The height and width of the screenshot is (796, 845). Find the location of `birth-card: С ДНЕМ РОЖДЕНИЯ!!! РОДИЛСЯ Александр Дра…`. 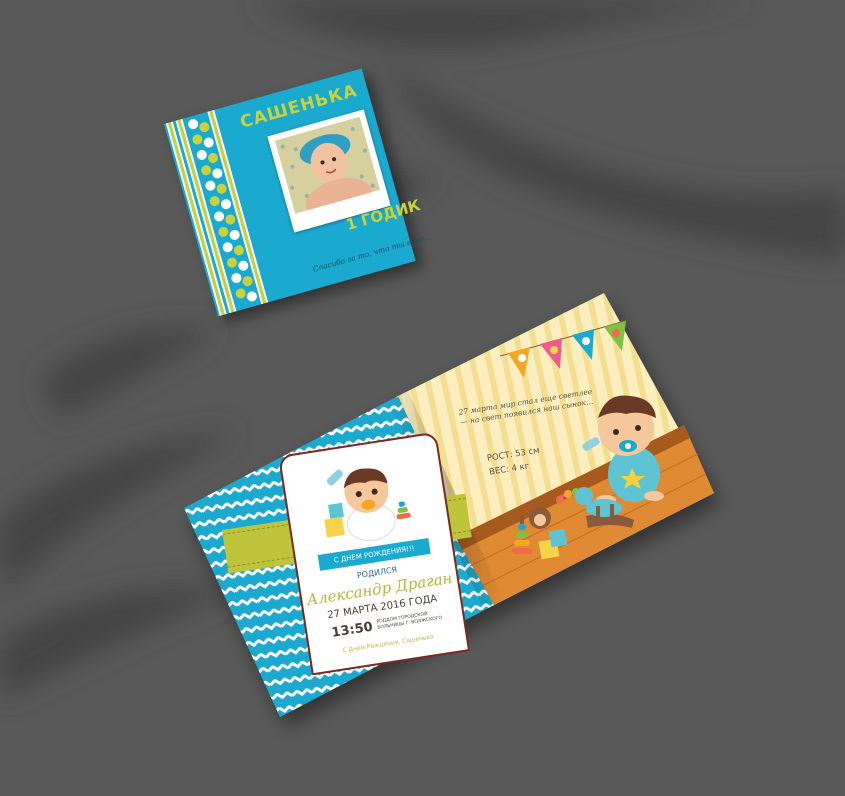

birth-card: С ДНЕМ РОЖДЕНИЯ!!! РОДИЛСЯ Александр Дра… is located at coordinates (374, 553).